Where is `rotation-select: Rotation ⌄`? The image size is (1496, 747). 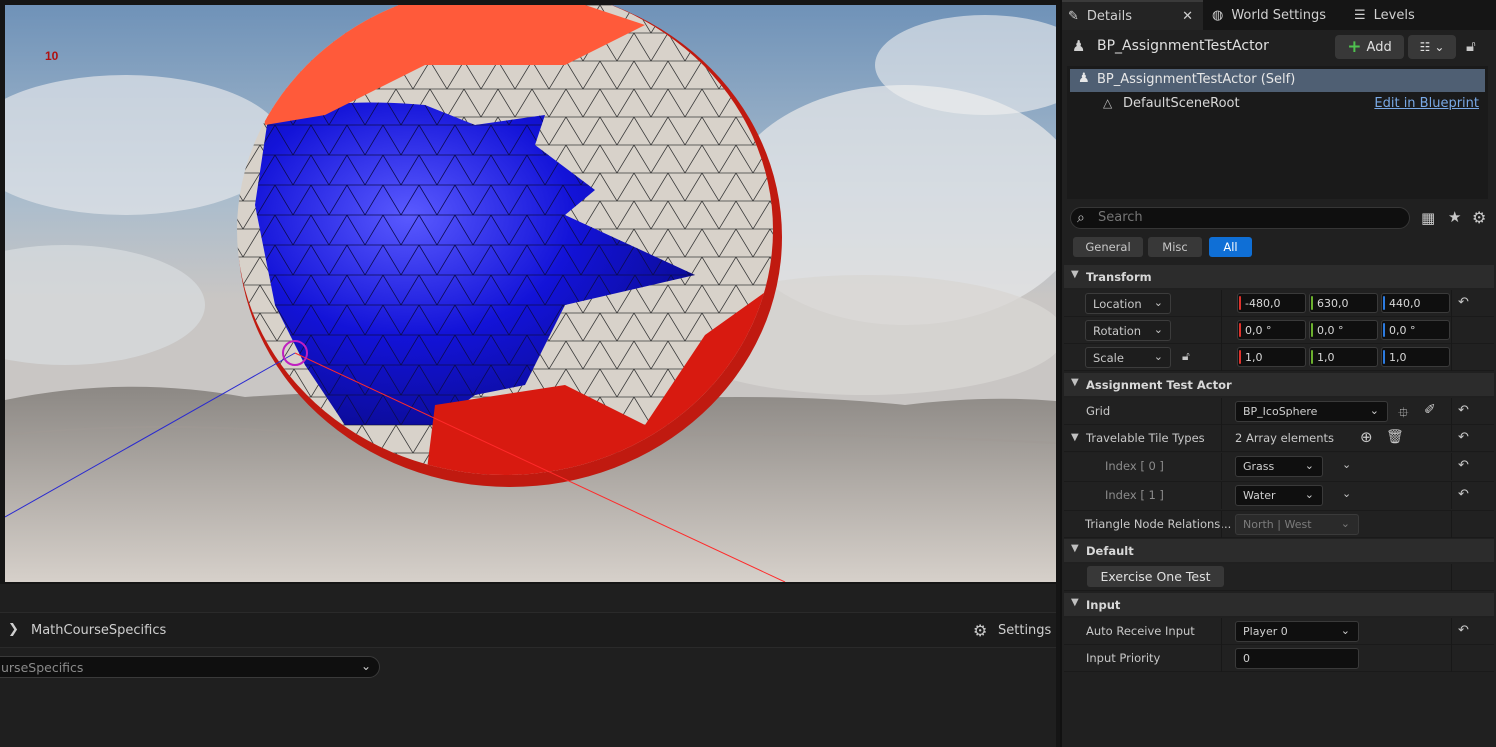 rotation-select: Rotation ⌄ is located at coordinates (1128, 330).